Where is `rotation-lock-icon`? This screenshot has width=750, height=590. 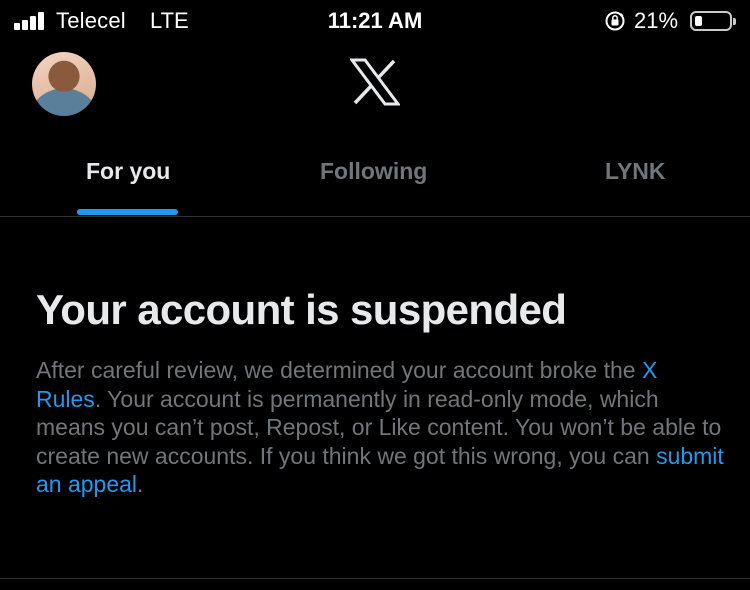 rotation-lock-icon is located at coordinates (615, 21).